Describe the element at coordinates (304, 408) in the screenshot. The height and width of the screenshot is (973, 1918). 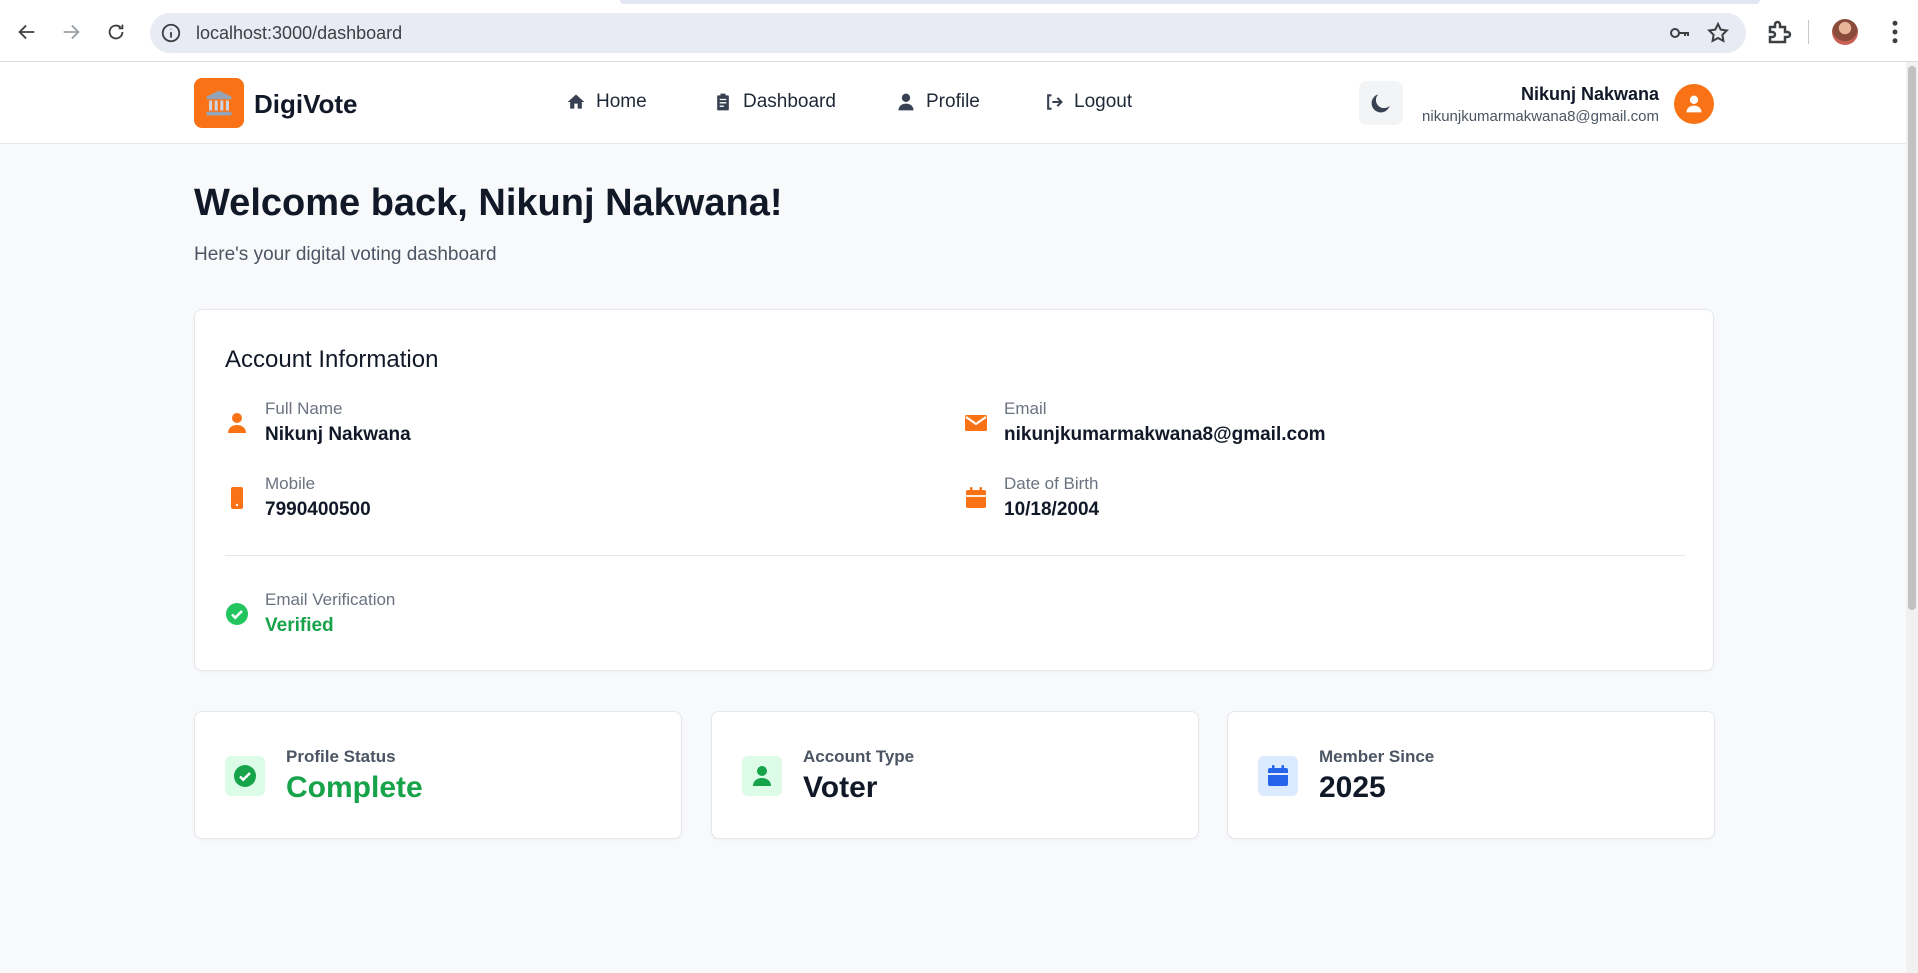
I see `full-name-label: Full Name` at that location.